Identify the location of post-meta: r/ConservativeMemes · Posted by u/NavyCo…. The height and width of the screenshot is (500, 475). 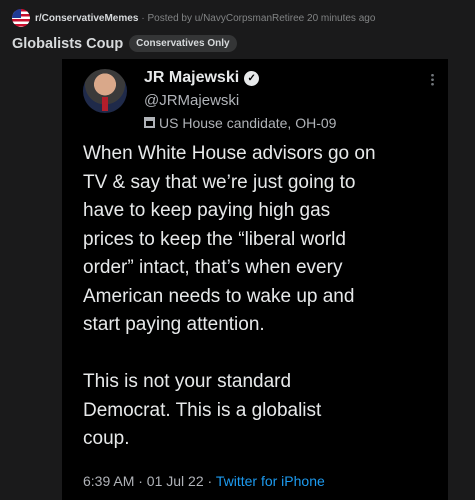
(239, 18).